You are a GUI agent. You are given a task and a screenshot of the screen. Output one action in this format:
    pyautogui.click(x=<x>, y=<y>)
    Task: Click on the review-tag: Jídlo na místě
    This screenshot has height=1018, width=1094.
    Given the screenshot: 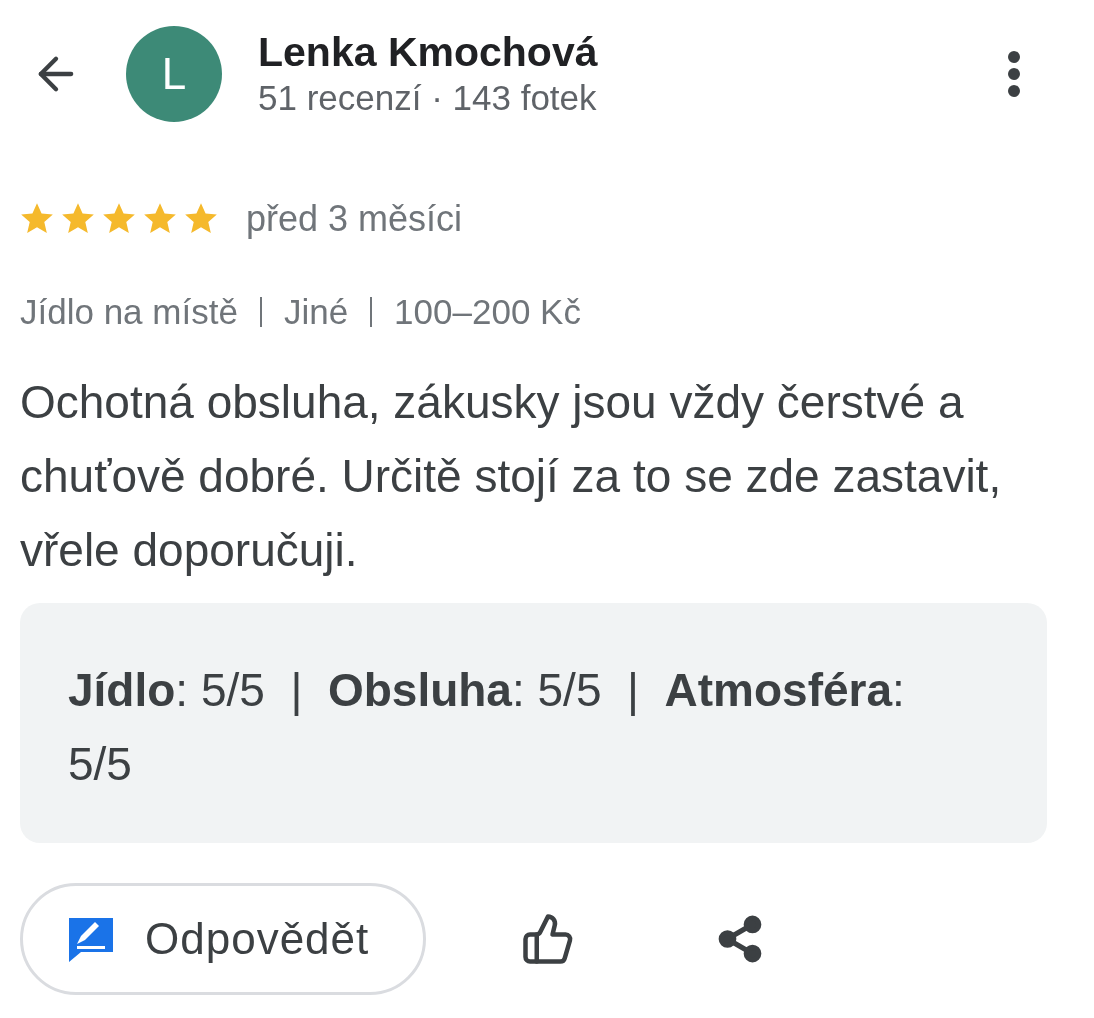 What is the action you would take?
    pyautogui.click(x=129, y=312)
    